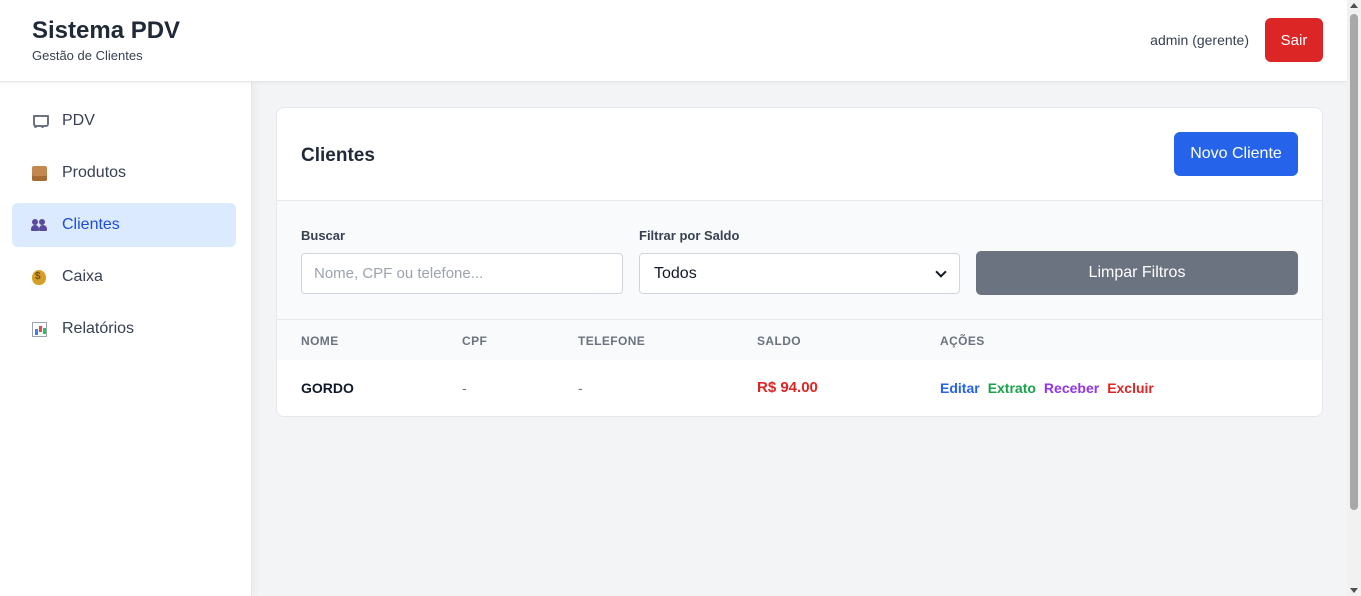 This screenshot has height=596, width=1361. What do you see at coordinates (462, 273) in the screenshot?
I see `search-input` at bounding box center [462, 273].